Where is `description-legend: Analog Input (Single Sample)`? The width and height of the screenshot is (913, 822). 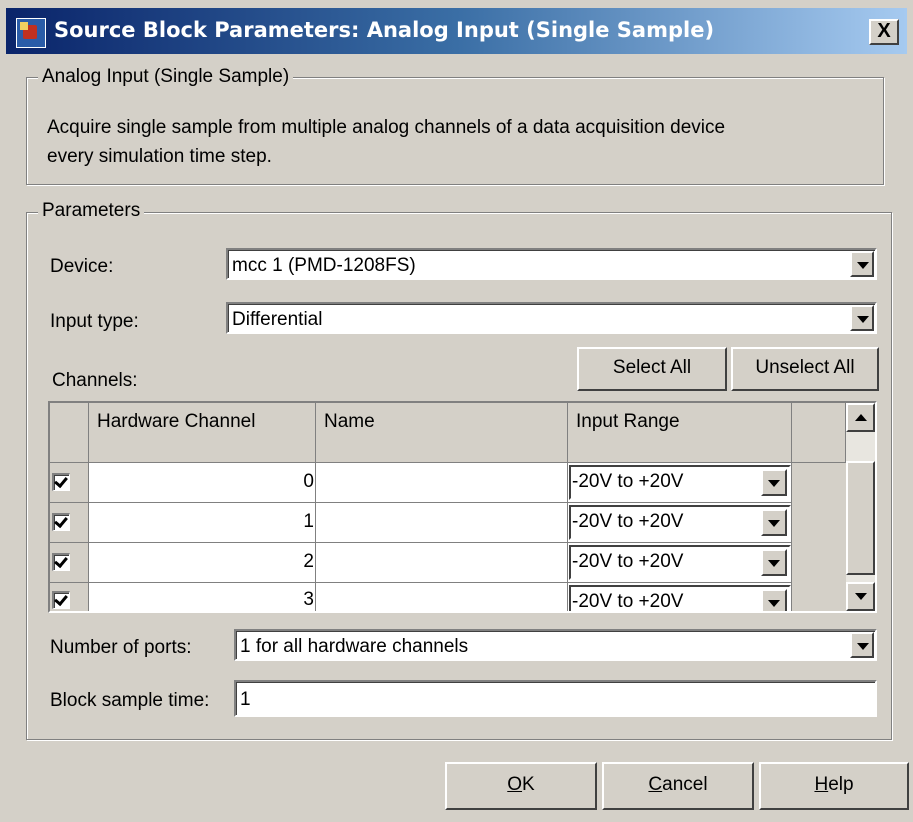 description-legend: Analog Input (Single Sample) is located at coordinates (166, 77).